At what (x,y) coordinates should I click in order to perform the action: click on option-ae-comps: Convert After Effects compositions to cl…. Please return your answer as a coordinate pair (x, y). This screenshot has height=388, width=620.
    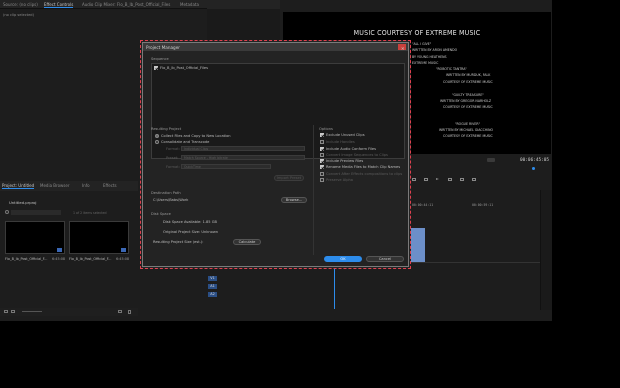
    Looking at the image, I should click on (361, 174).